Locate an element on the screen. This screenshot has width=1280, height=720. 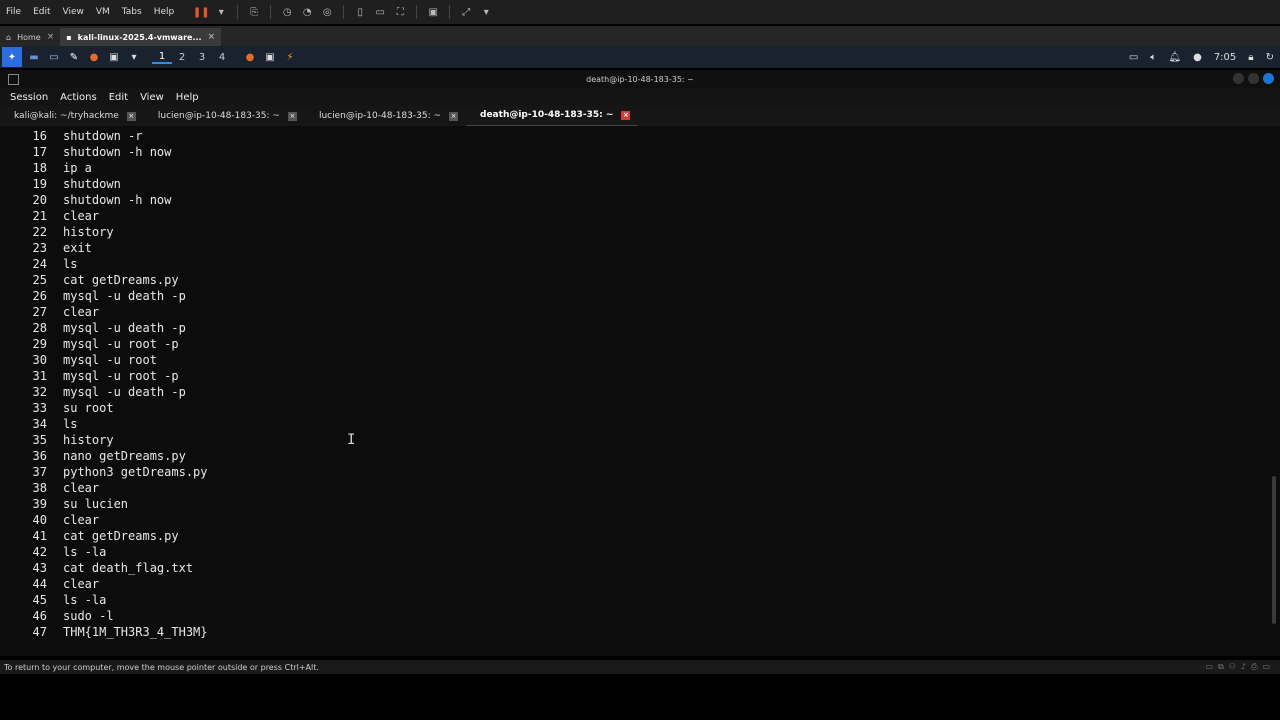
usb-icon: ⚇ is located at coordinates (1232, 667).